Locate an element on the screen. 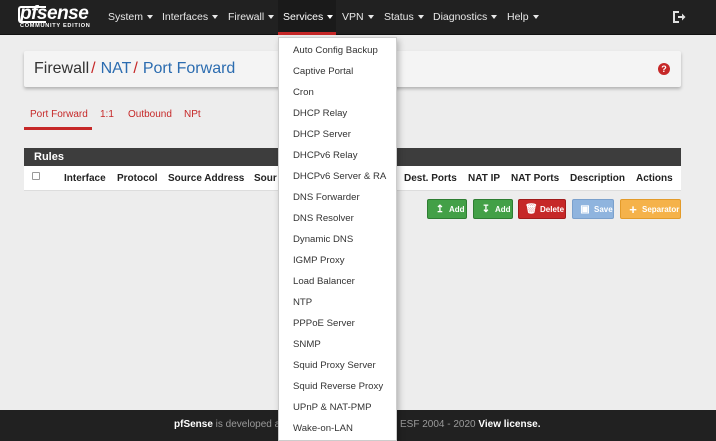  nav-services: Services is located at coordinates (307, 17).